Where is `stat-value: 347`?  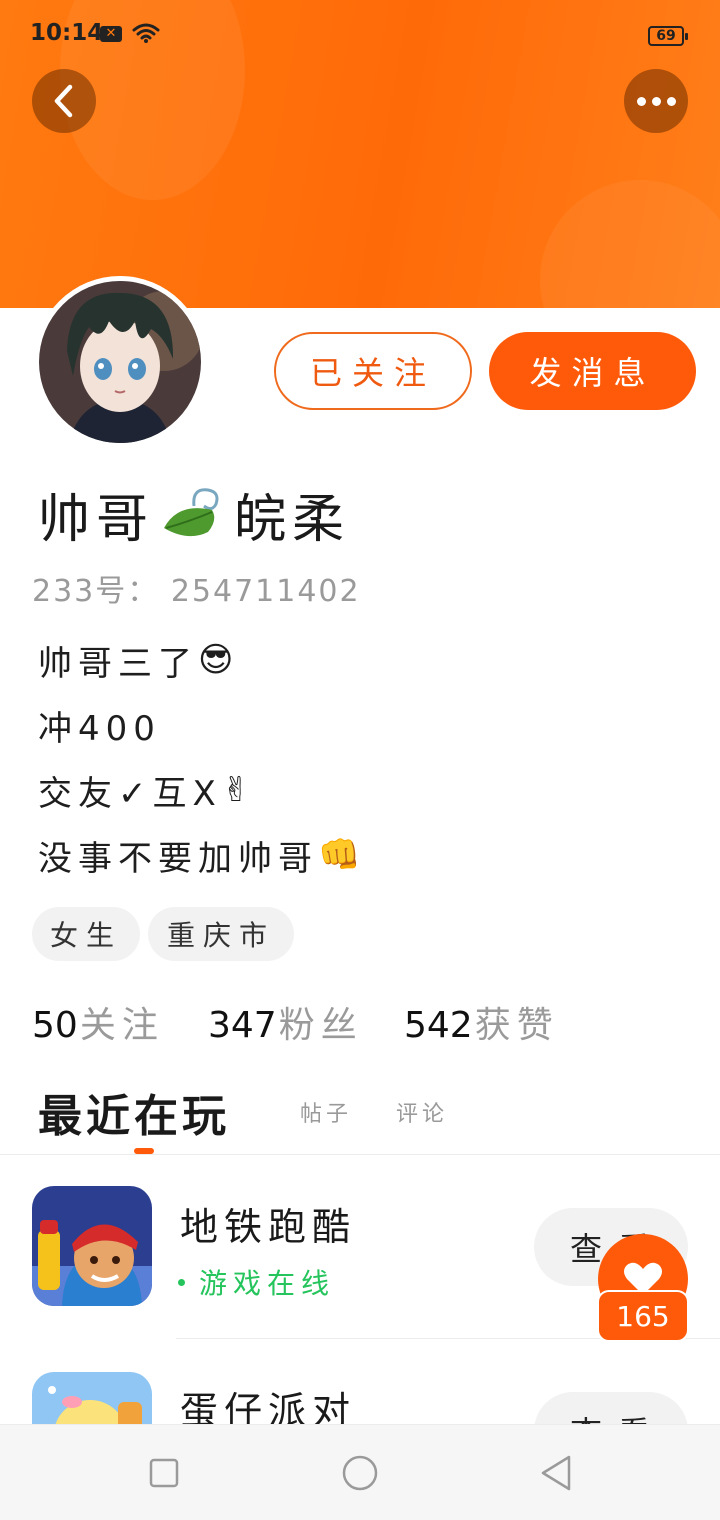 stat-value: 347 is located at coordinates (242, 1025).